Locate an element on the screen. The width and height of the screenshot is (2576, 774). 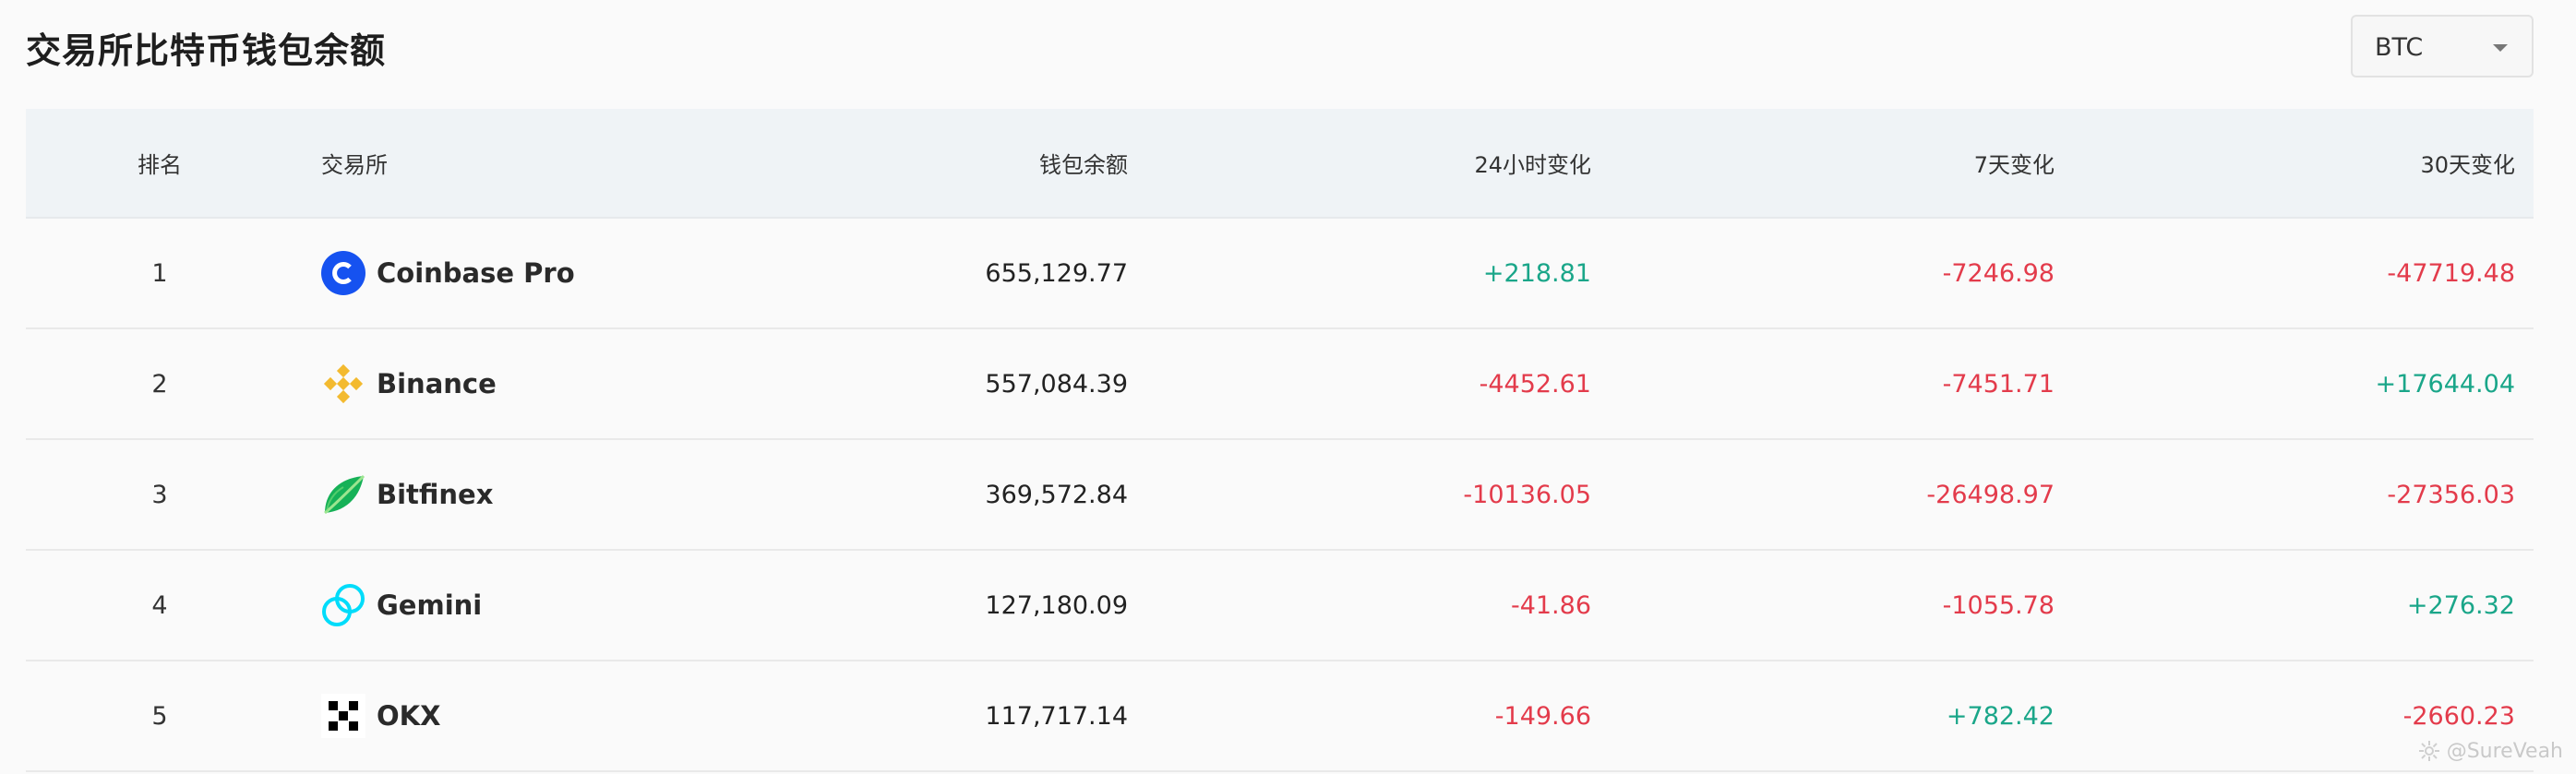
header-balance: 钱包余额 is located at coordinates (1084, 165).